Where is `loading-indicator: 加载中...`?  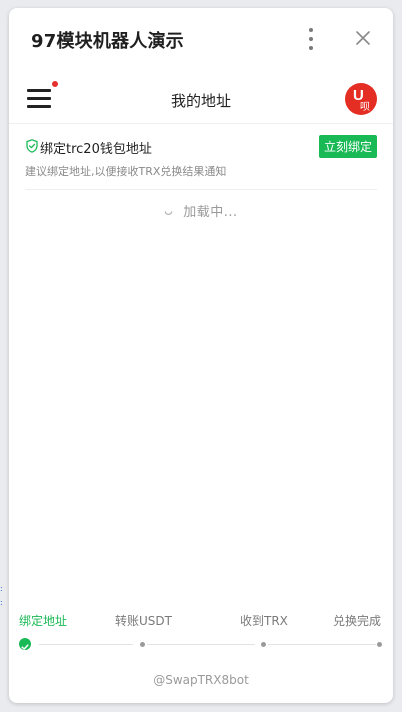 loading-indicator: 加载中... is located at coordinates (201, 210).